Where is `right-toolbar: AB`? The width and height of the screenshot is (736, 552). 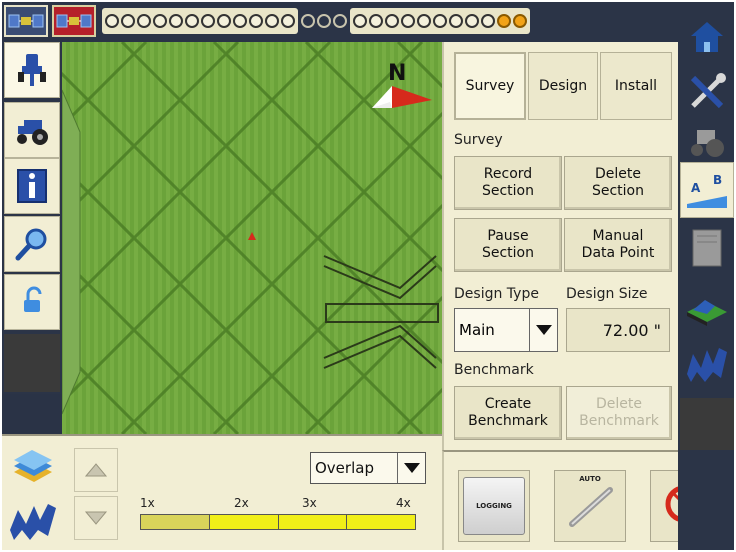 right-toolbar: AB is located at coordinates (706, 276).